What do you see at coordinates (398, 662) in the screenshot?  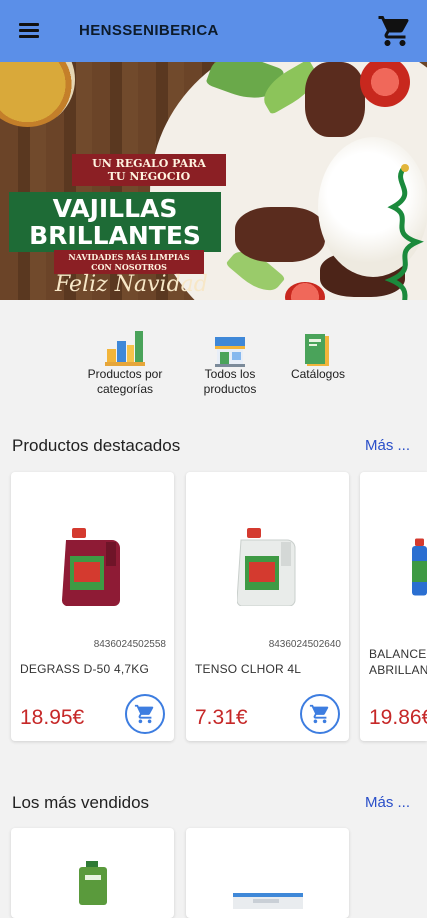 I see `product-name: BALANCE ABRILLAN` at bounding box center [398, 662].